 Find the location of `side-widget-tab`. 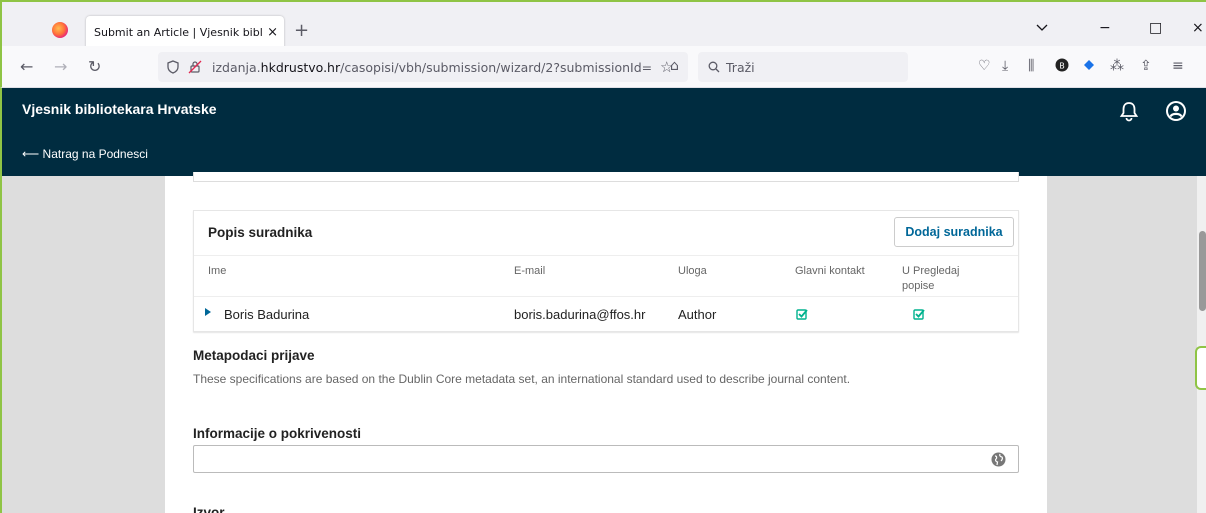

side-widget-tab is located at coordinates (1200, 368).